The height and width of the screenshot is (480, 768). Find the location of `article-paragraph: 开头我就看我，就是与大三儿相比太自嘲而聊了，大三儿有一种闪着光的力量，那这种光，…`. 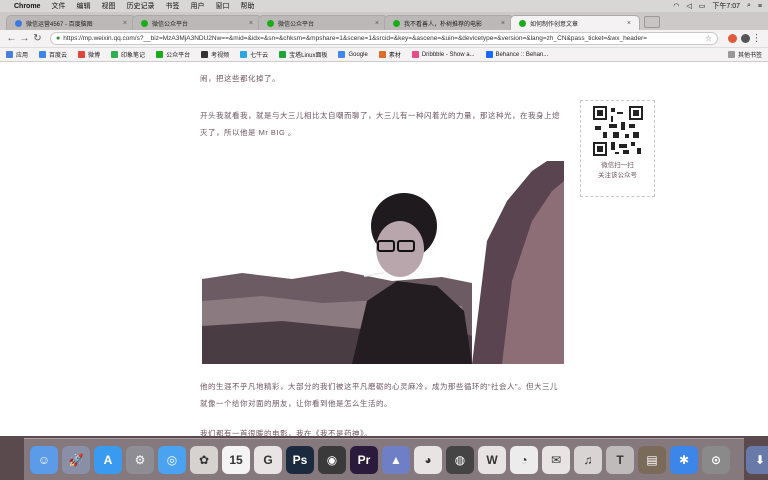

article-paragraph: 开头我就看我，就是与大三儿相比太自嘲而聊了，大三儿有一种闪着光的力量，那这种光，… is located at coordinates (380, 124).